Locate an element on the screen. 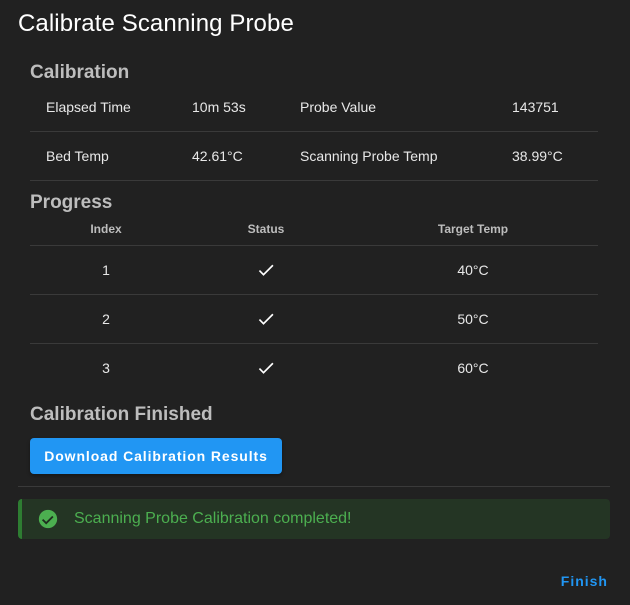 This screenshot has height=605, width=630. calibration-finished-heading: Calibration Finished is located at coordinates (121, 414).